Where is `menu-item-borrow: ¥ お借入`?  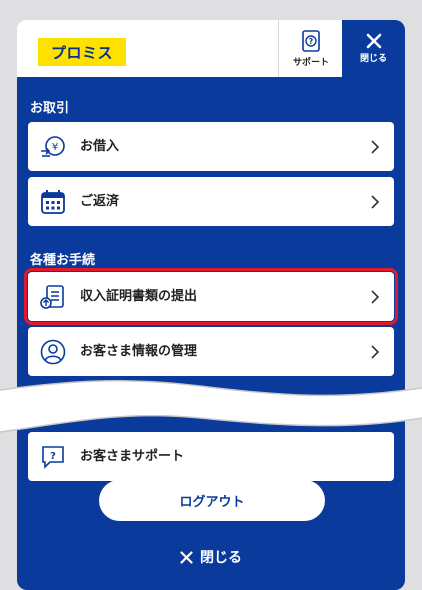
menu-item-borrow: ¥ お借入 is located at coordinates (211, 146).